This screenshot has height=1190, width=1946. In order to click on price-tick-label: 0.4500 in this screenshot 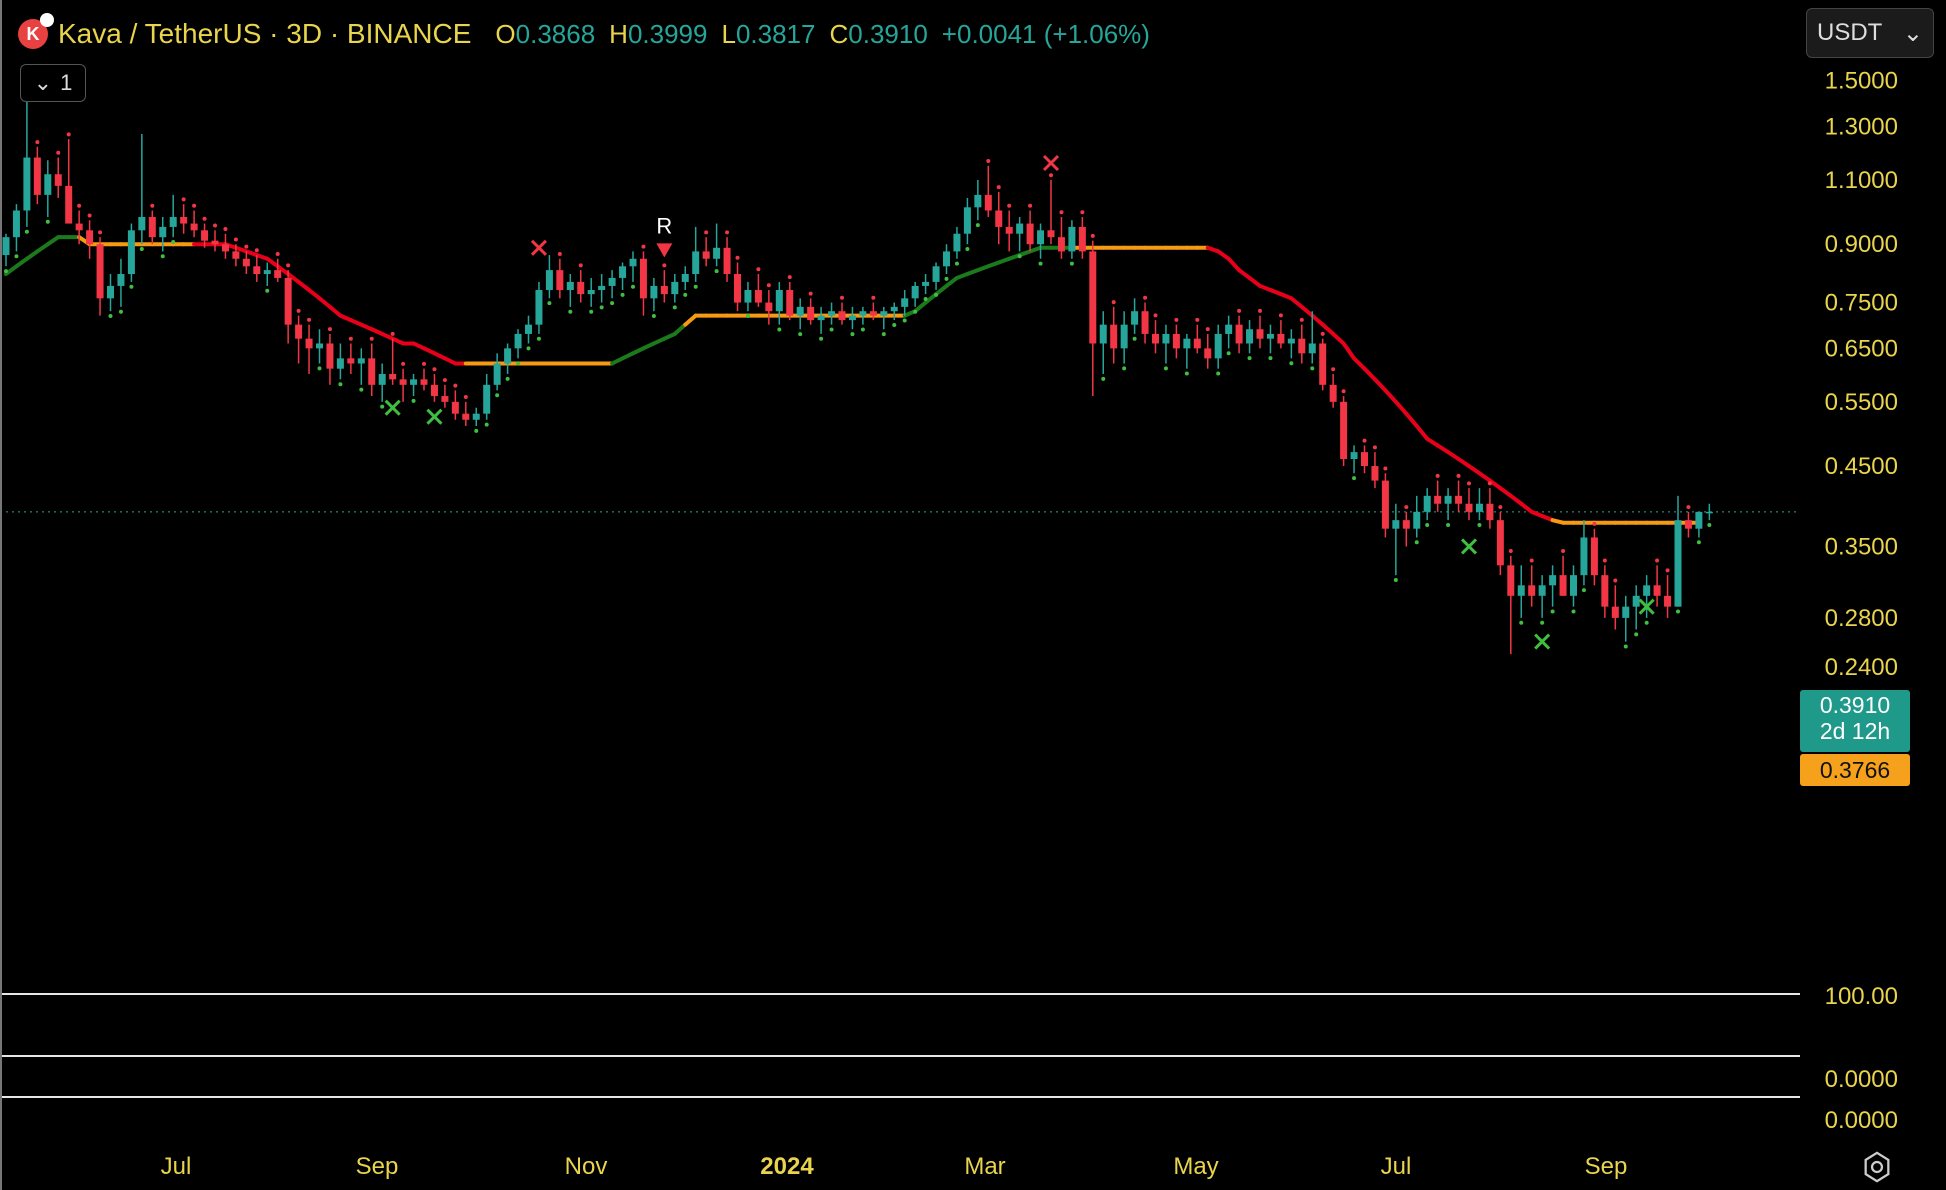, I will do `click(1861, 466)`.